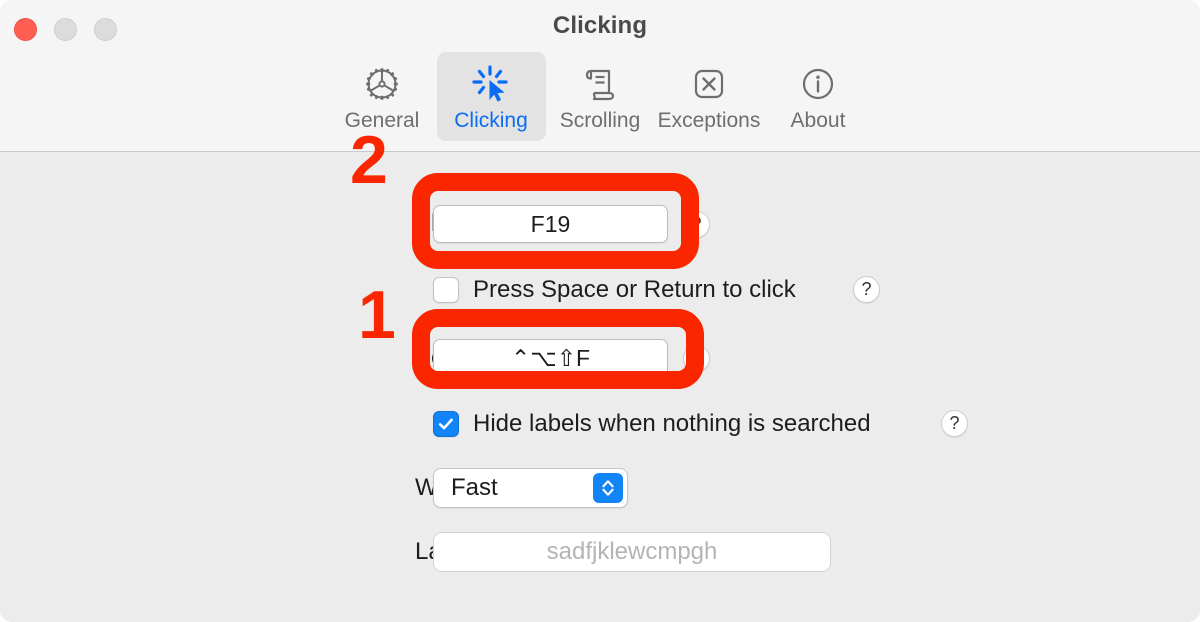  What do you see at coordinates (278, 488) in the screenshot?
I see `web-results-row: Web Results:` at bounding box center [278, 488].